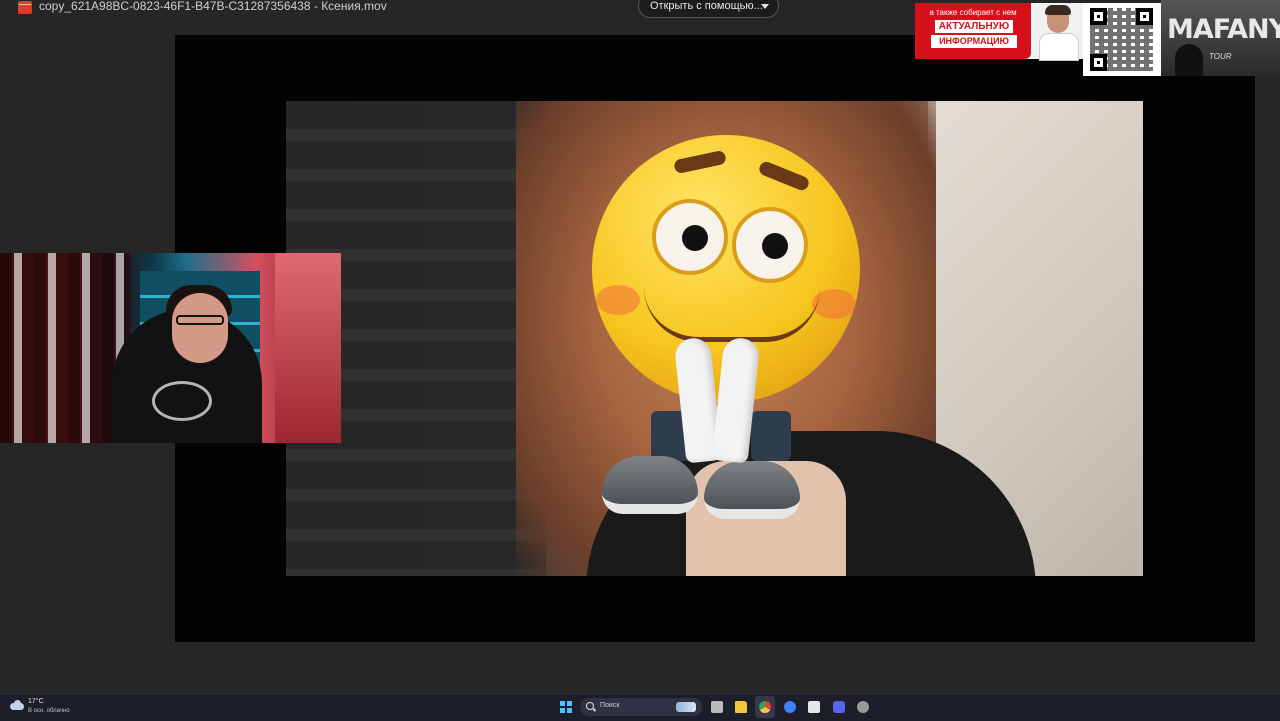 This screenshot has width=1280, height=721. What do you see at coordinates (863, 707) in the screenshot?
I see `settings-icon` at bounding box center [863, 707].